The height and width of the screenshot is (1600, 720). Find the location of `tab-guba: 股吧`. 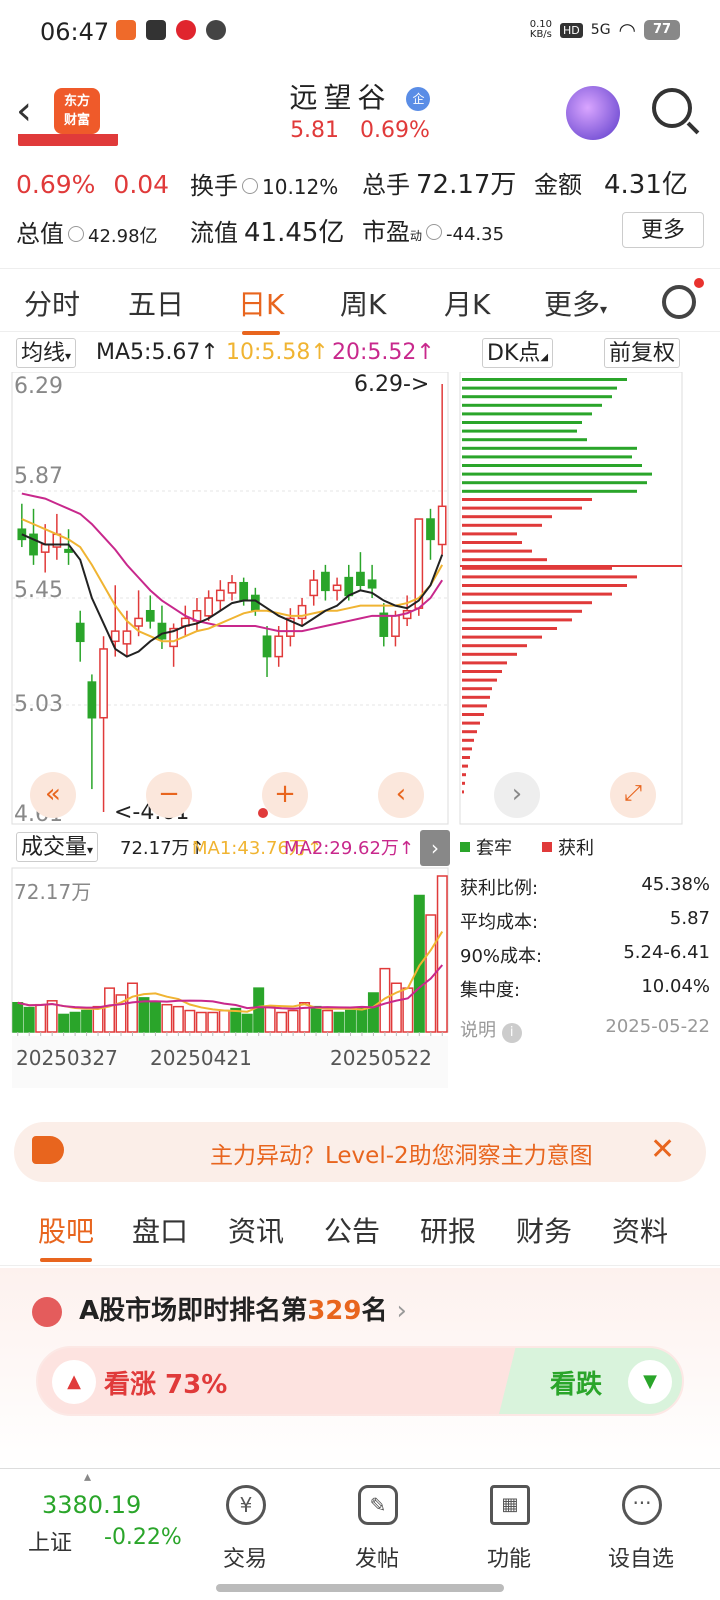

tab-guba: 股吧 is located at coordinates (66, 1236).